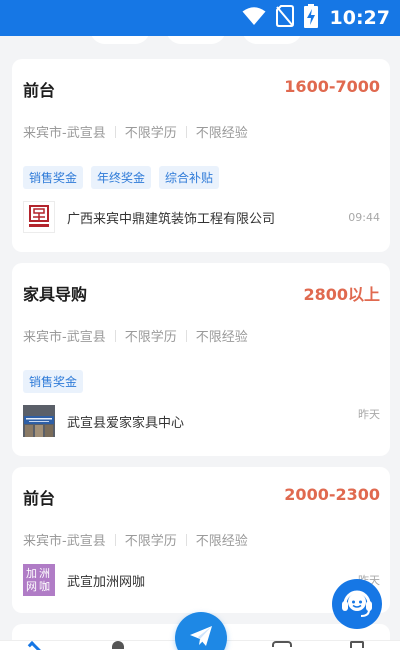 Image resolution: width=400 pixels, height=650 pixels. Describe the element at coordinates (359, 18) in the screenshot. I see `status-time: 10:27` at that location.